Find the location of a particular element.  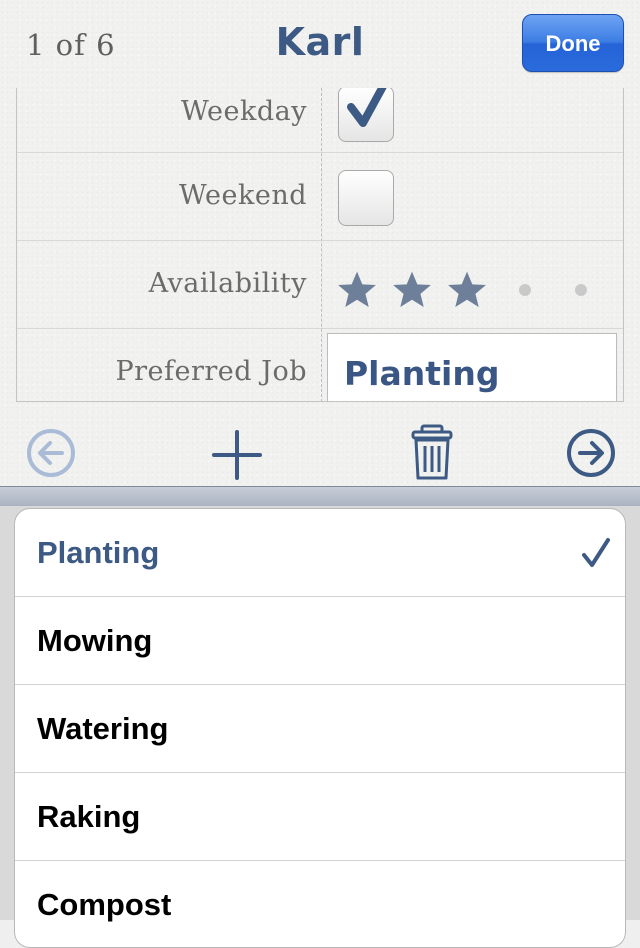

row-weekend: Weekend is located at coordinates (320, 196).